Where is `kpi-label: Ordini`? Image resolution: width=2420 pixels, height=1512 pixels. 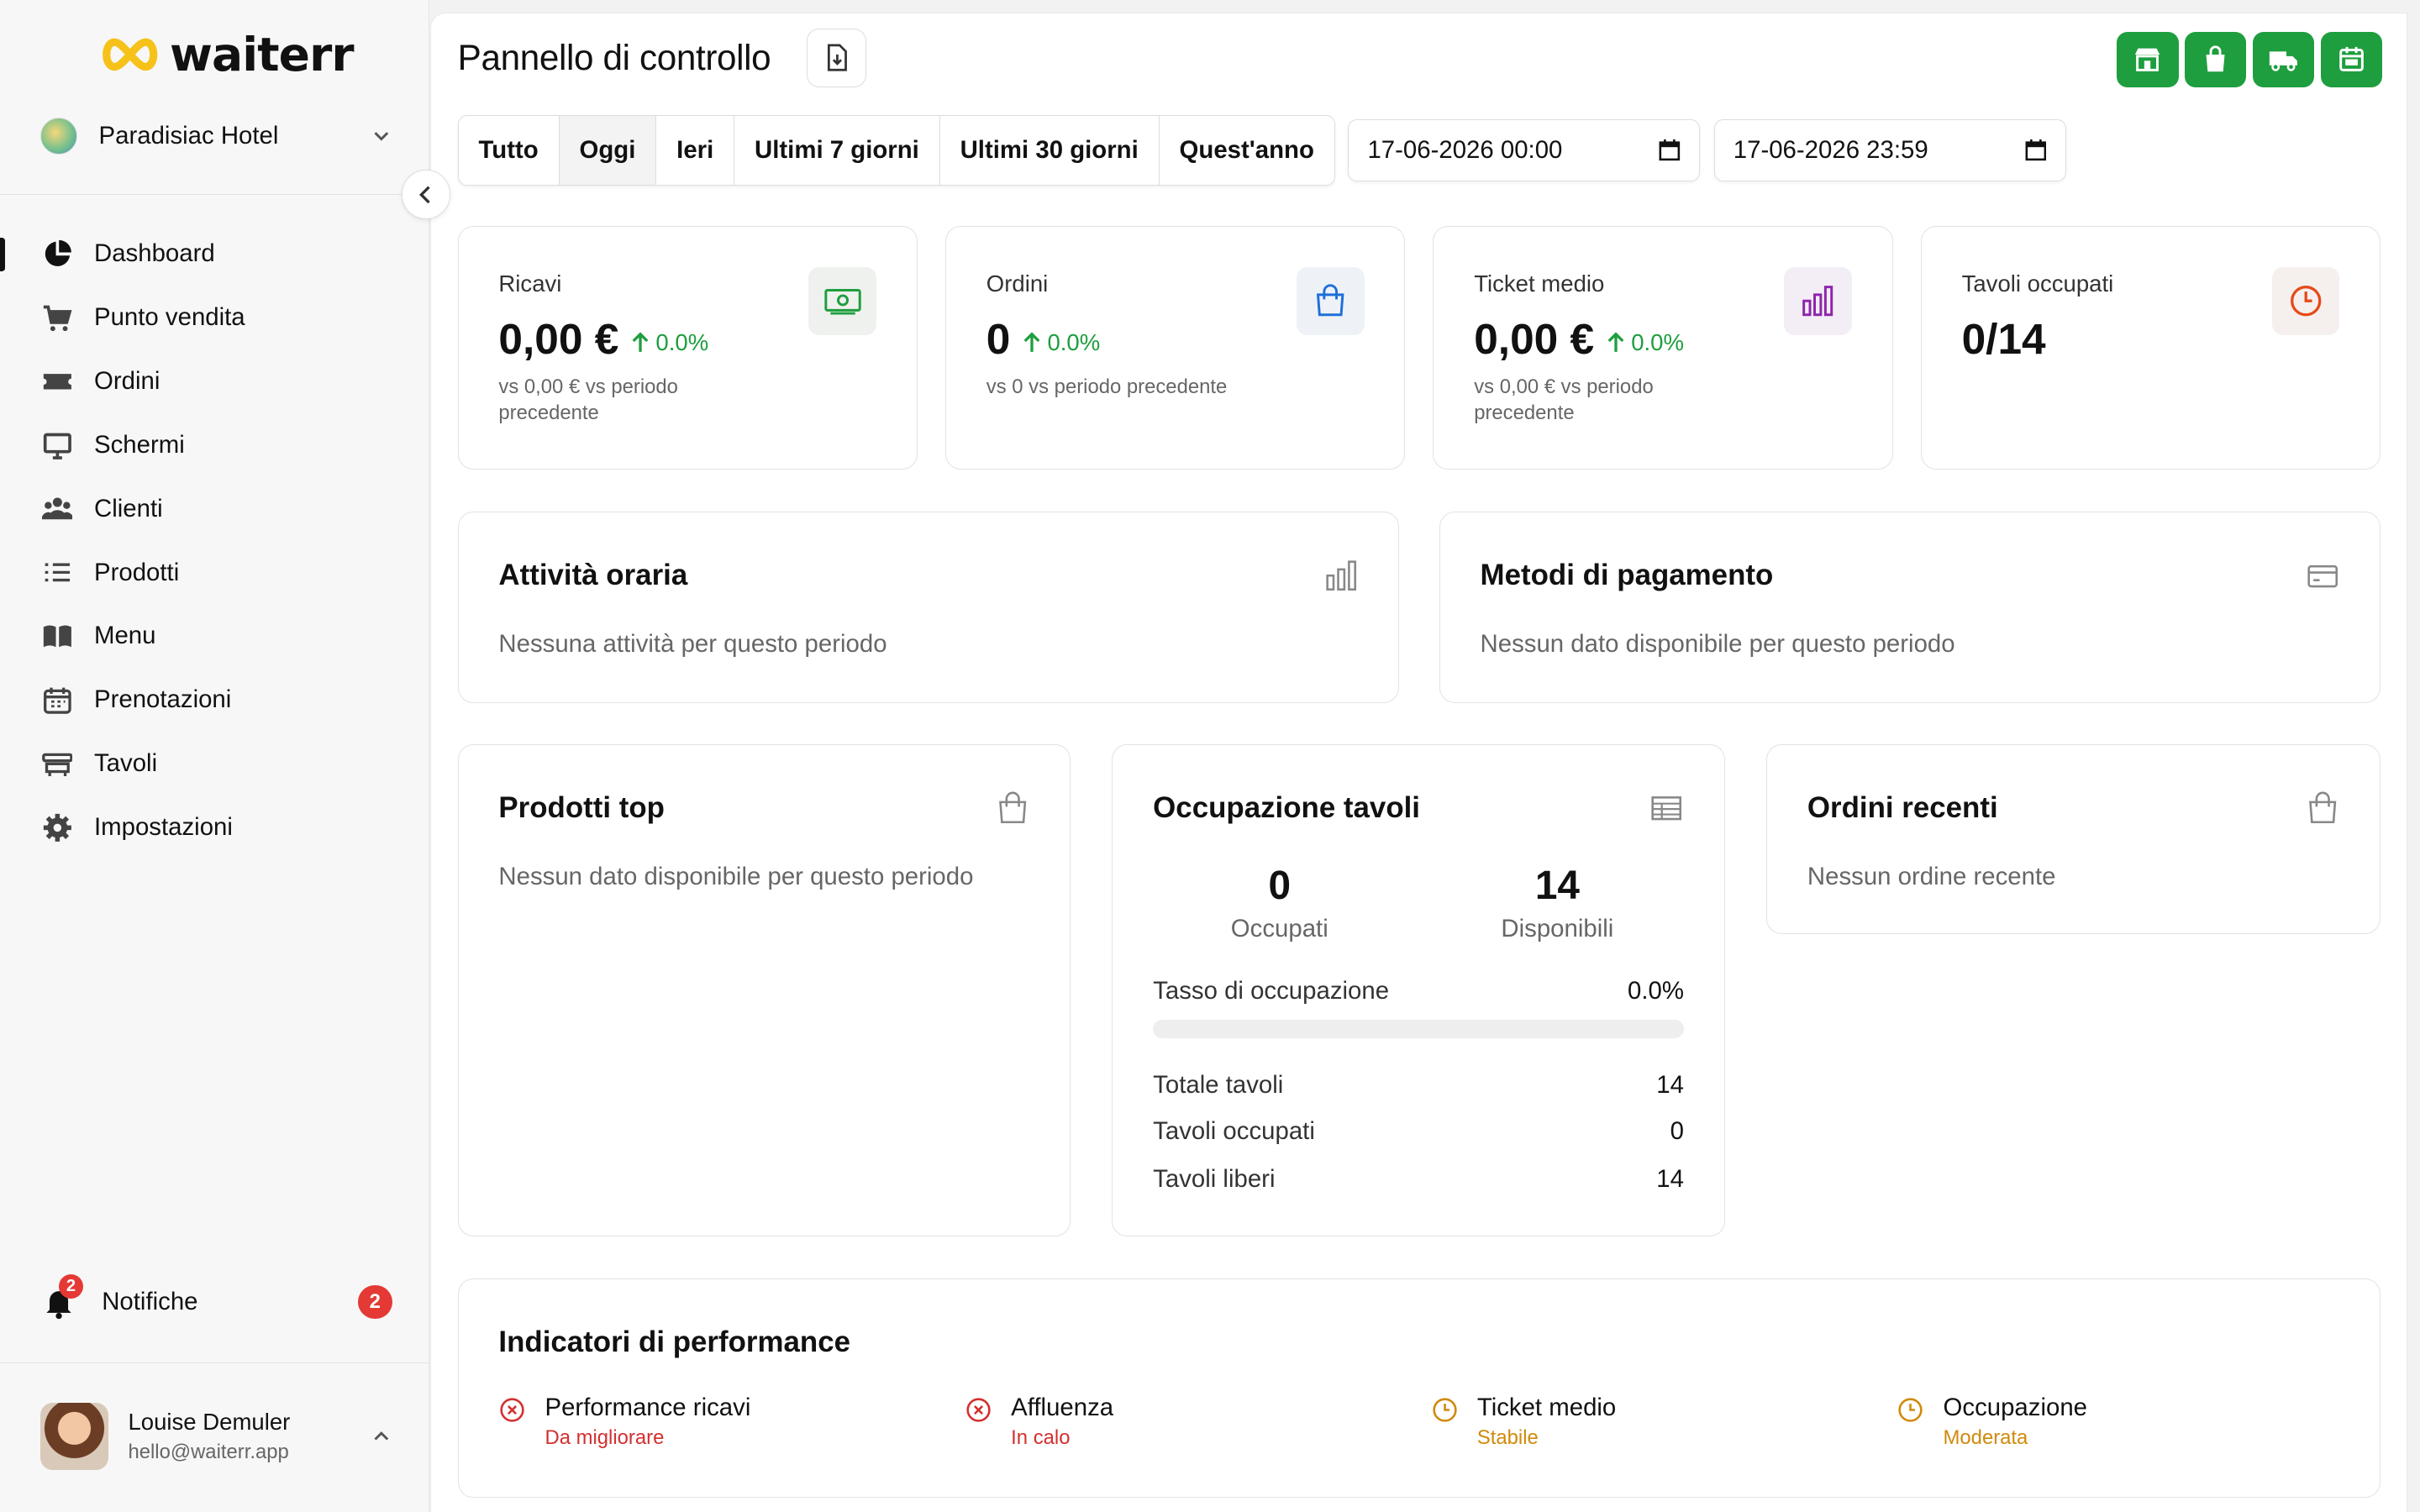
kpi-label: Ordini is located at coordinates (1018, 283).